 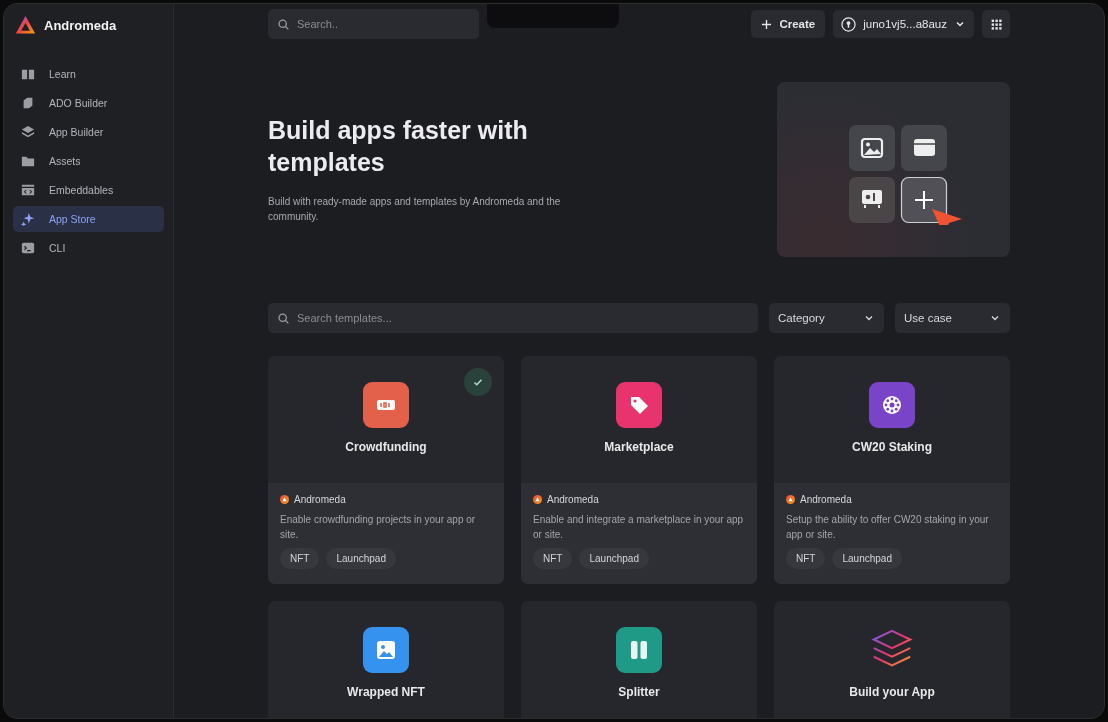 I want to click on apps-grid-button, so click(x=996, y=24).